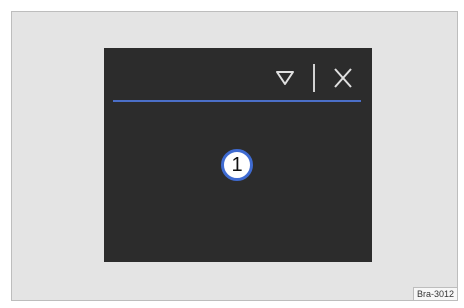  I want to click on callout-marker: 1, so click(237, 165).